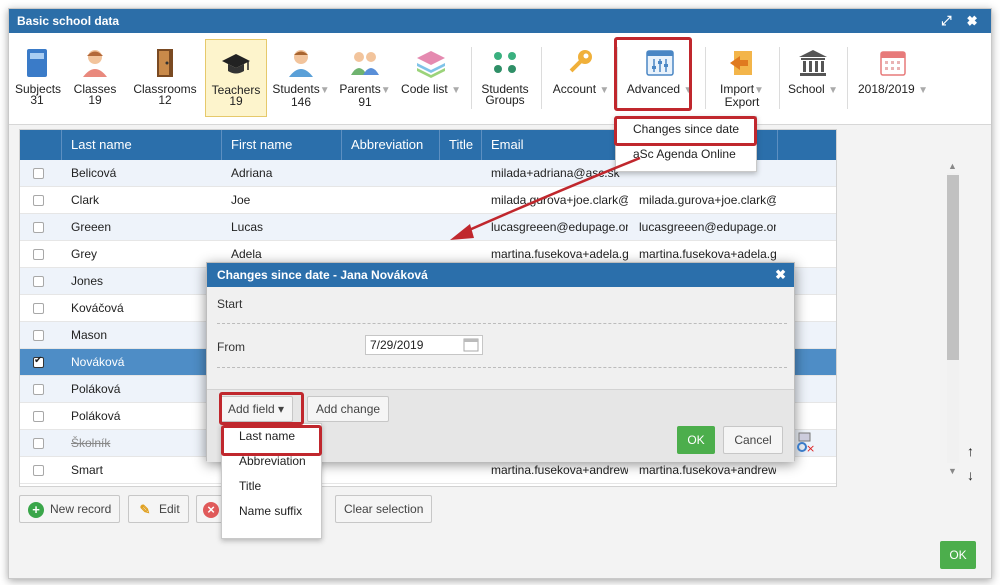  Describe the element at coordinates (545, 198) in the screenshot. I see `annotation-arrow` at that location.